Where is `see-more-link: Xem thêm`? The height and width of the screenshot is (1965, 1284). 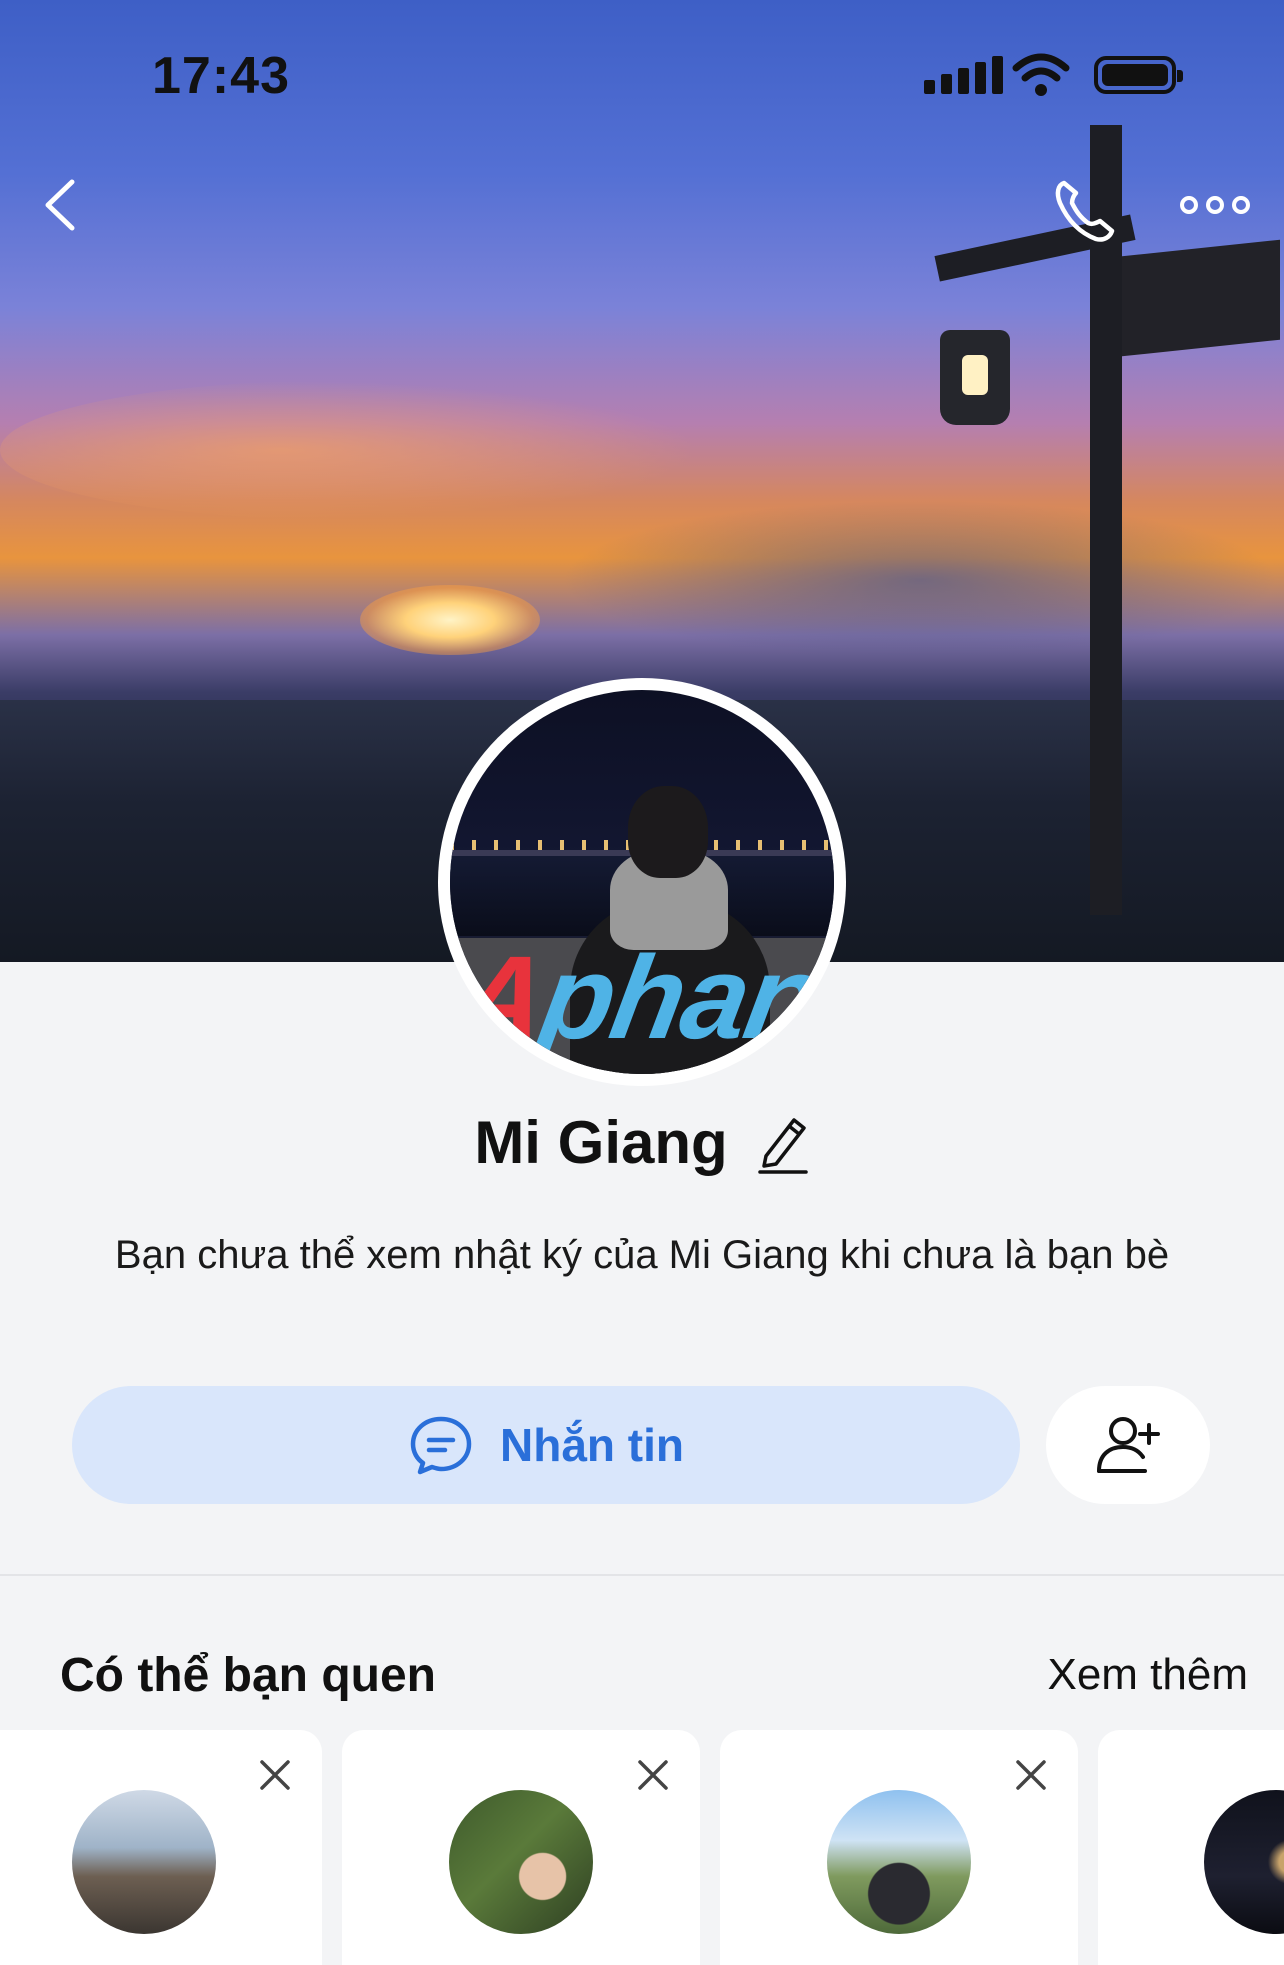 see-more-link: Xem thêm is located at coordinates (1147, 1675).